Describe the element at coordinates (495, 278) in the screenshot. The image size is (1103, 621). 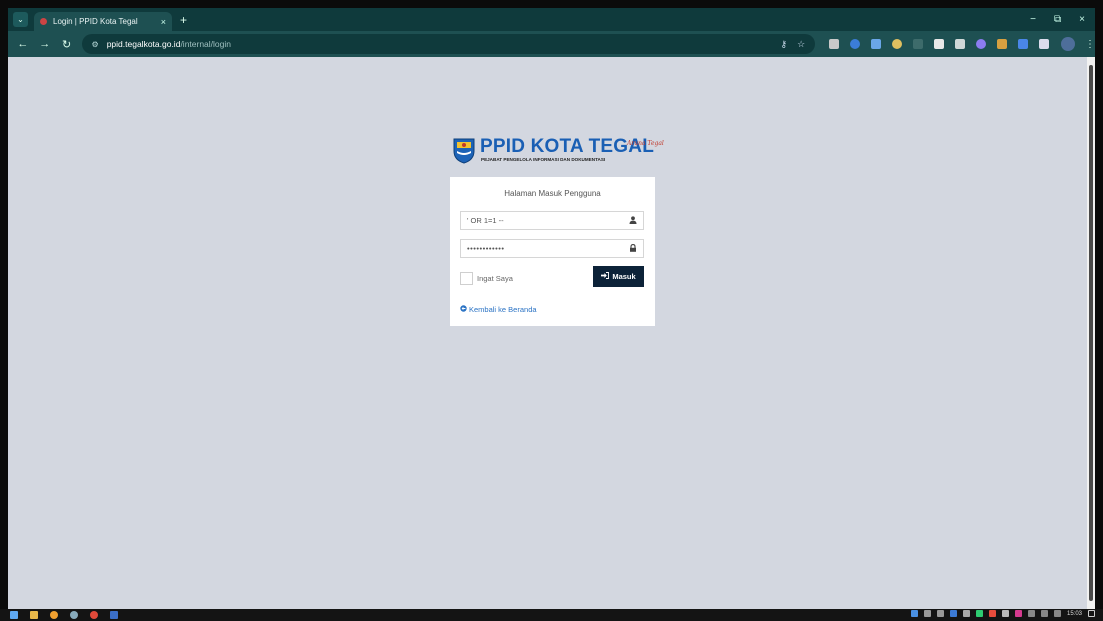
I see `remember-me-label: Ingat Saya` at that location.